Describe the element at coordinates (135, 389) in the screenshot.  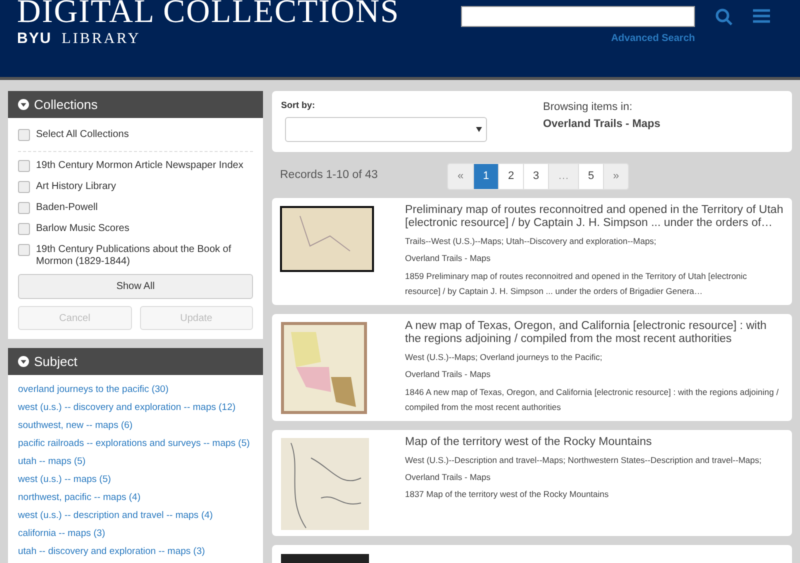
I see `subject-link: overland journeys to the pacific (30)` at that location.